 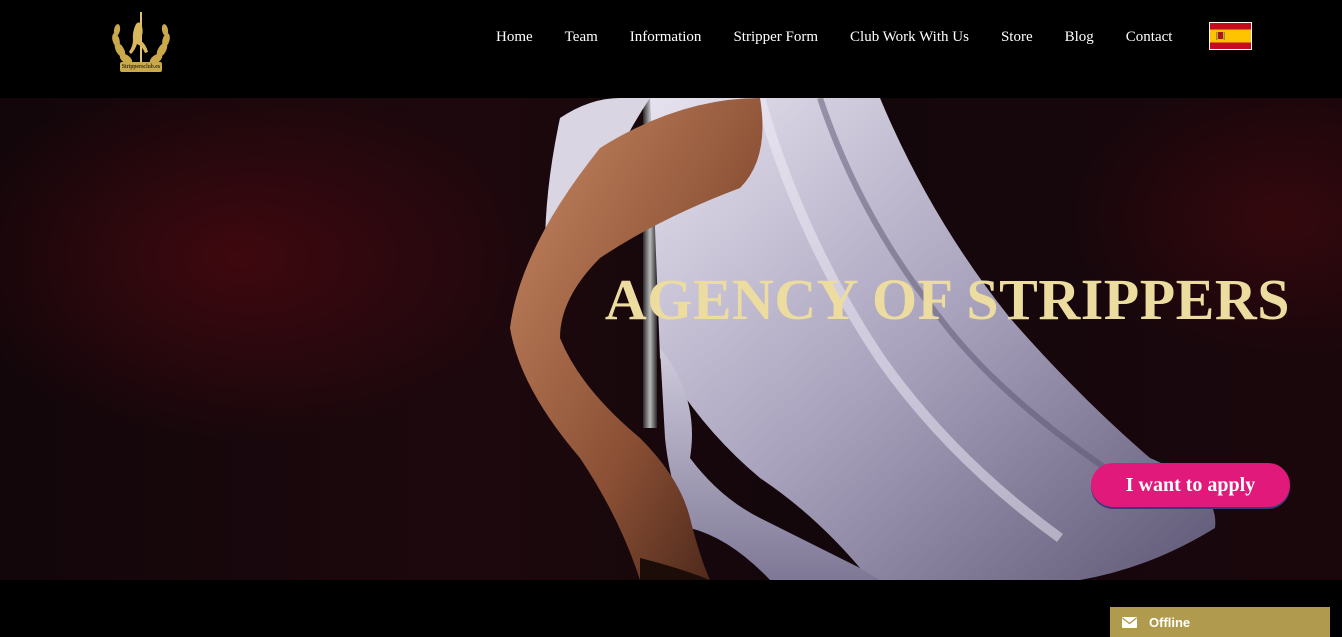 What do you see at coordinates (141, 43) in the screenshot?
I see `site-logo: Strippersclub.es` at bounding box center [141, 43].